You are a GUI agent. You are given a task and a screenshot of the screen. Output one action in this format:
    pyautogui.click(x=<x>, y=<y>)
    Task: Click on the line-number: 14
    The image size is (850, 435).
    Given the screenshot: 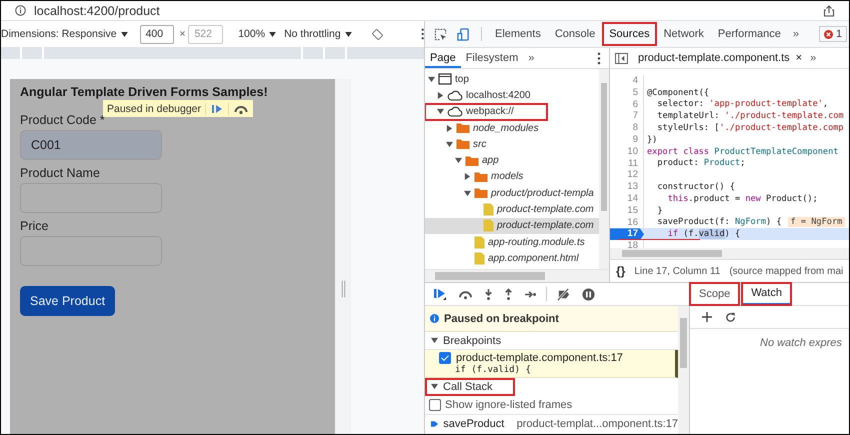 What is the action you would take?
    pyautogui.click(x=627, y=198)
    